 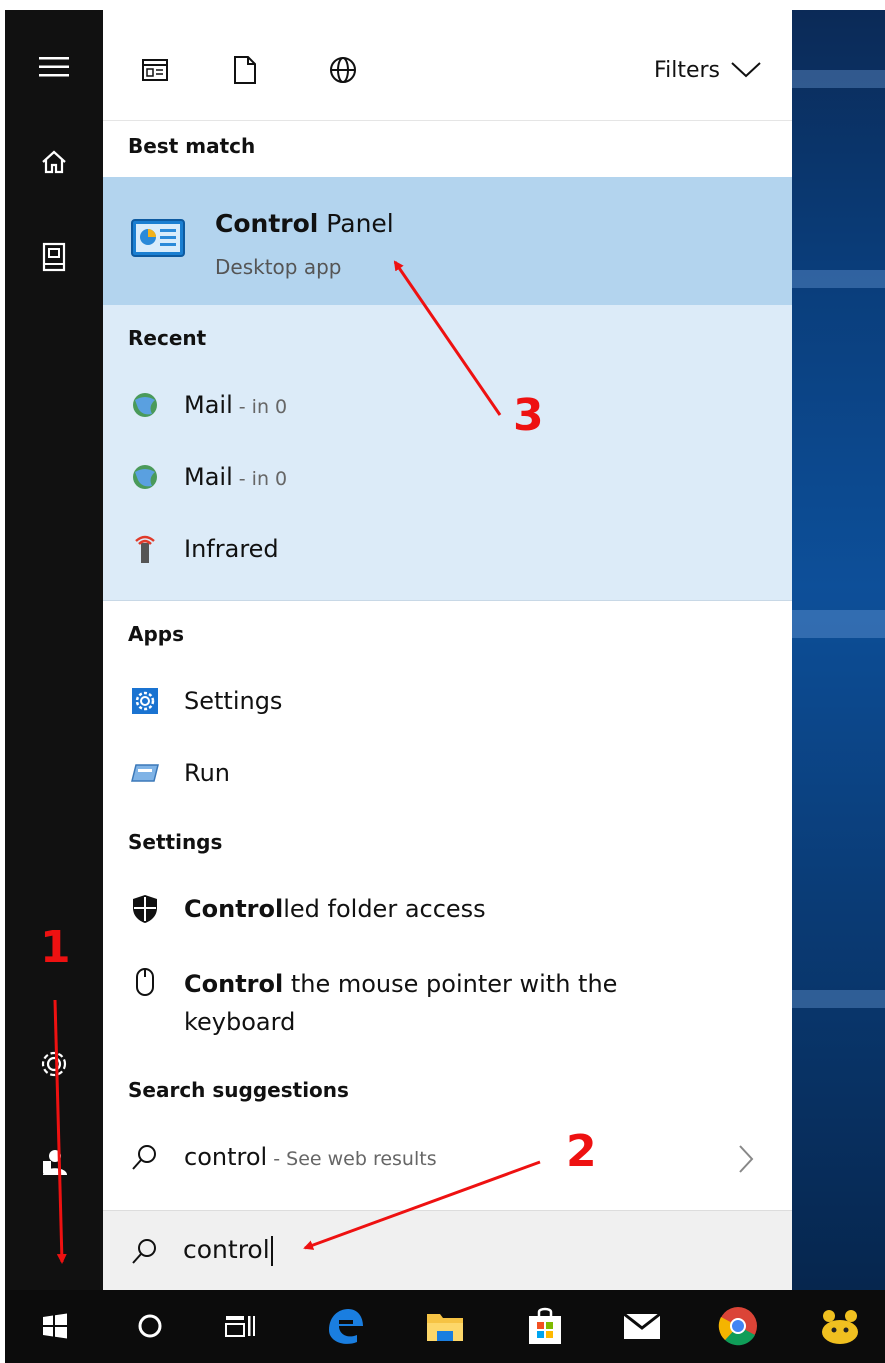 I want to click on annotation-label-1: 1, so click(x=55, y=947).